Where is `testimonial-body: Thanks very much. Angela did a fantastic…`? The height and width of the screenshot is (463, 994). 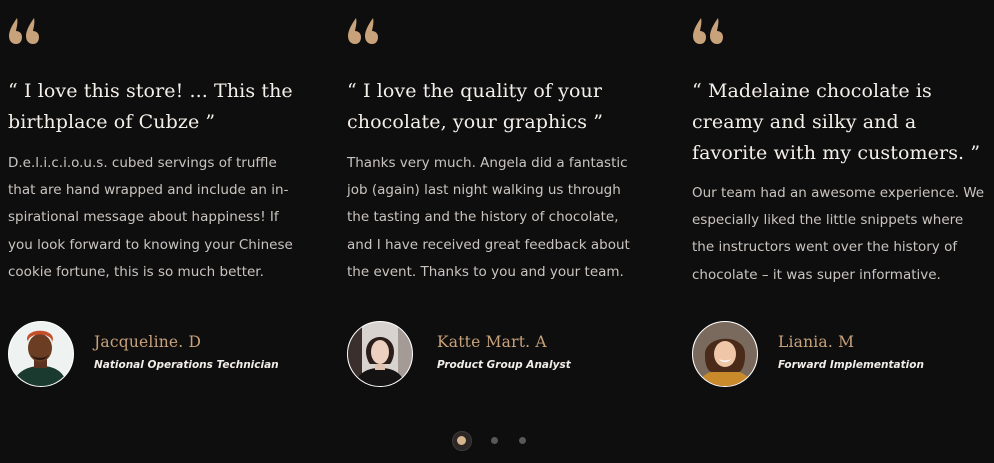
testimonial-body: Thanks very much. Angela did a fantastic… is located at coordinates (488, 217).